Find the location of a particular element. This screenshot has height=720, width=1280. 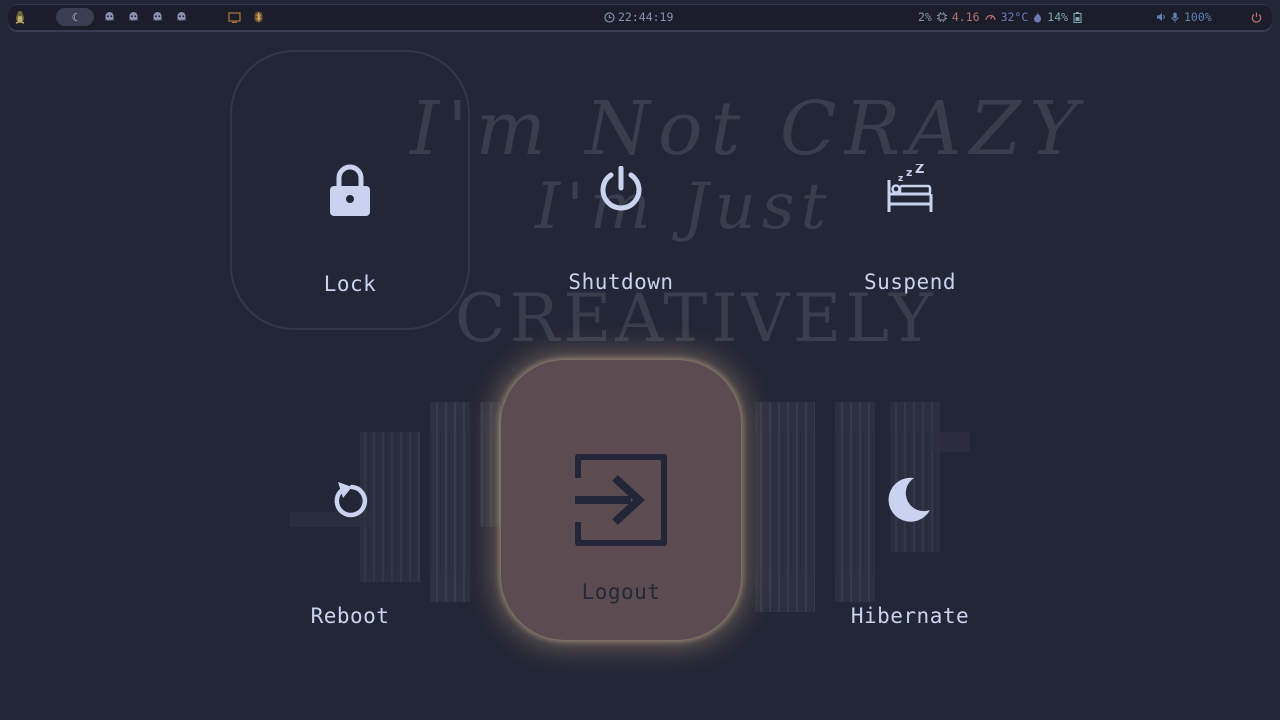

hibernate-icon is located at coordinates (910, 499).